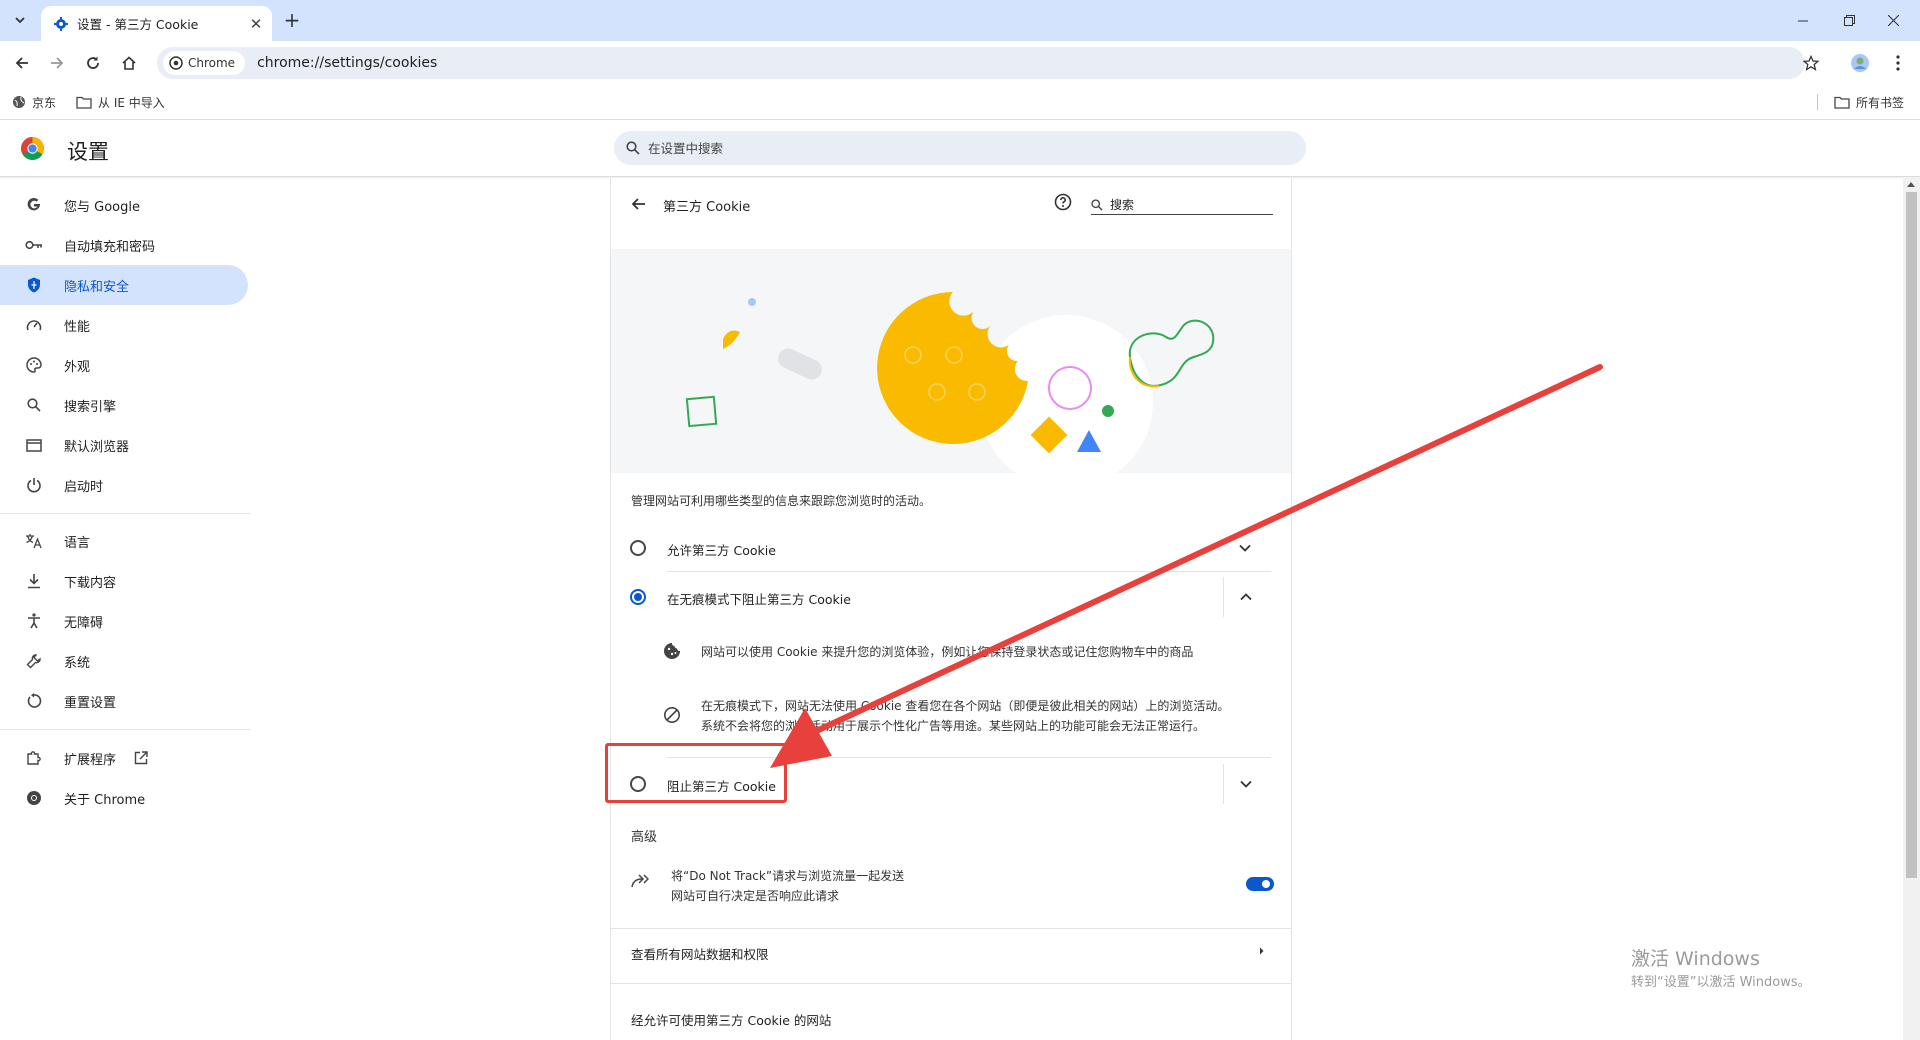 Image resolution: width=1920 pixels, height=1040 pixels. I want to click on sidebar-item-label: 关于 Chrome, so click(105, 800).